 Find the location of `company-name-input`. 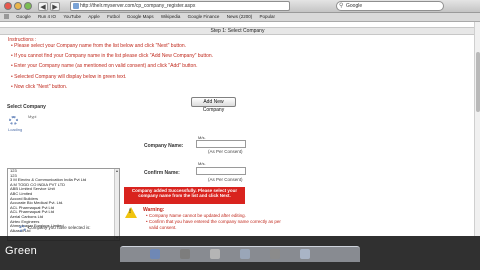

company-name-input is located at coordinates (221, 144).